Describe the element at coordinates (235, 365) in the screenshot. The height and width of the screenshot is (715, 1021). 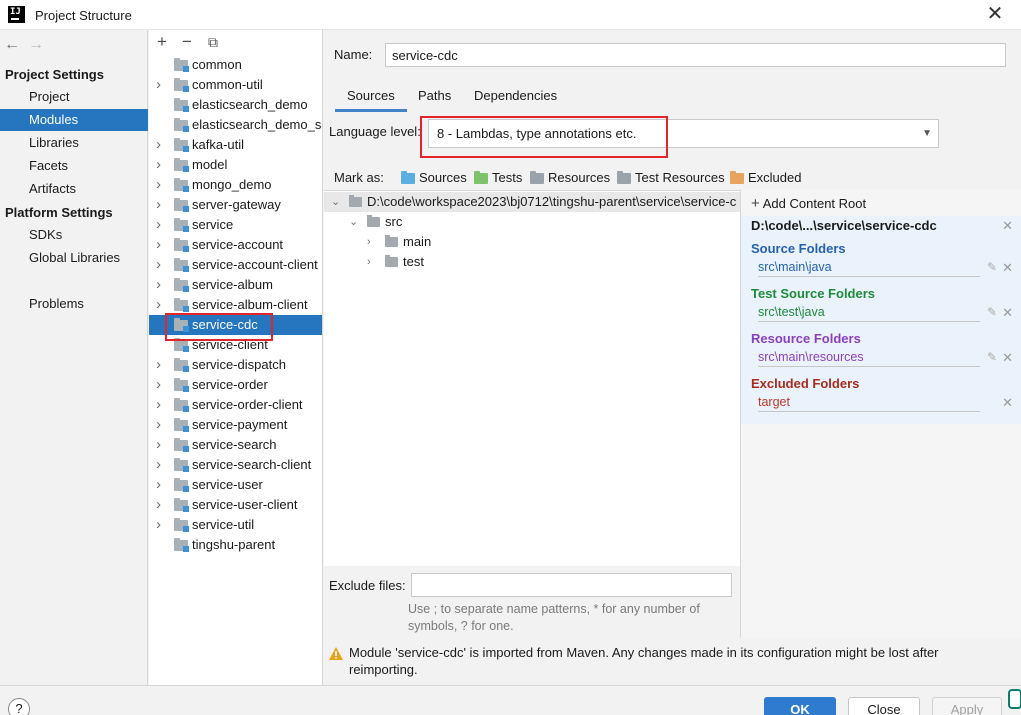
I see `module-row: › service-dispatch` at that location.